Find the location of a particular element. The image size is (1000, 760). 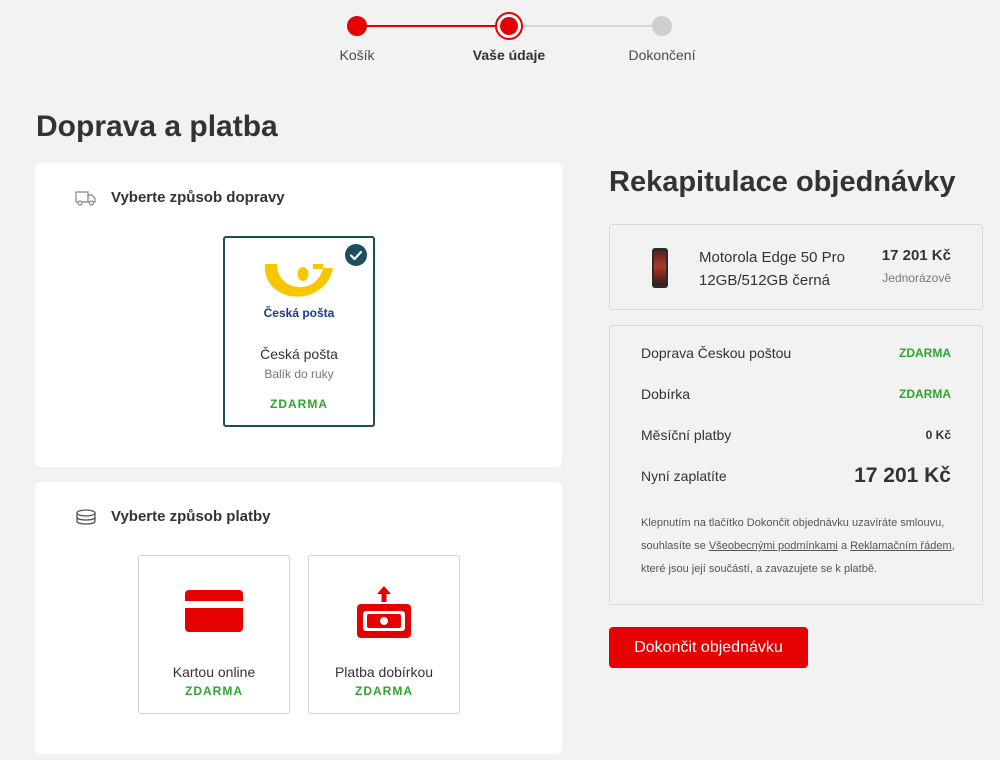

payment-option-cod-price: ZDARMA is located at coordinates (384, 691).